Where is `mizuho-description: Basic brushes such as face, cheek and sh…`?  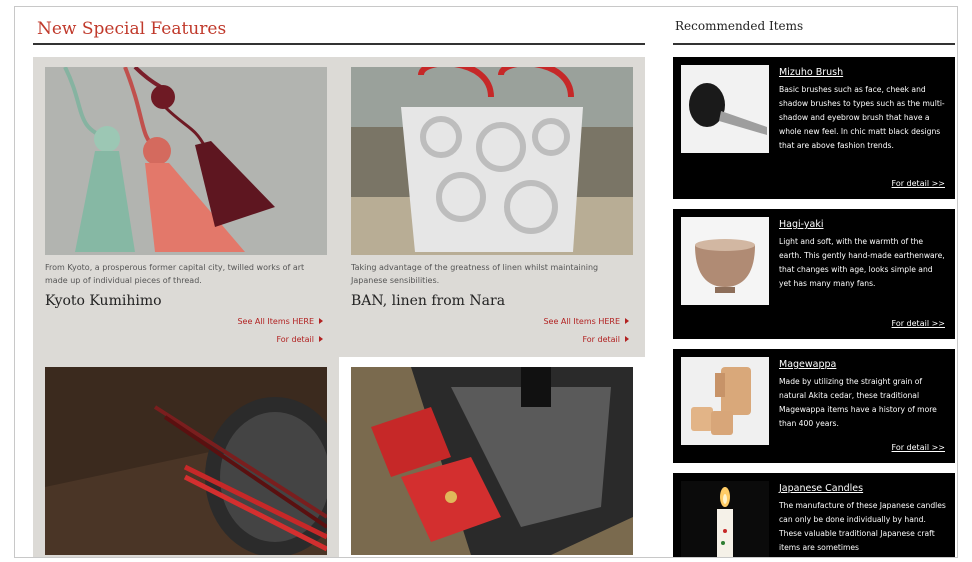
mizuho-description: Basic brushes such as face, cheek and sh… is located at coordinates (862, 117).